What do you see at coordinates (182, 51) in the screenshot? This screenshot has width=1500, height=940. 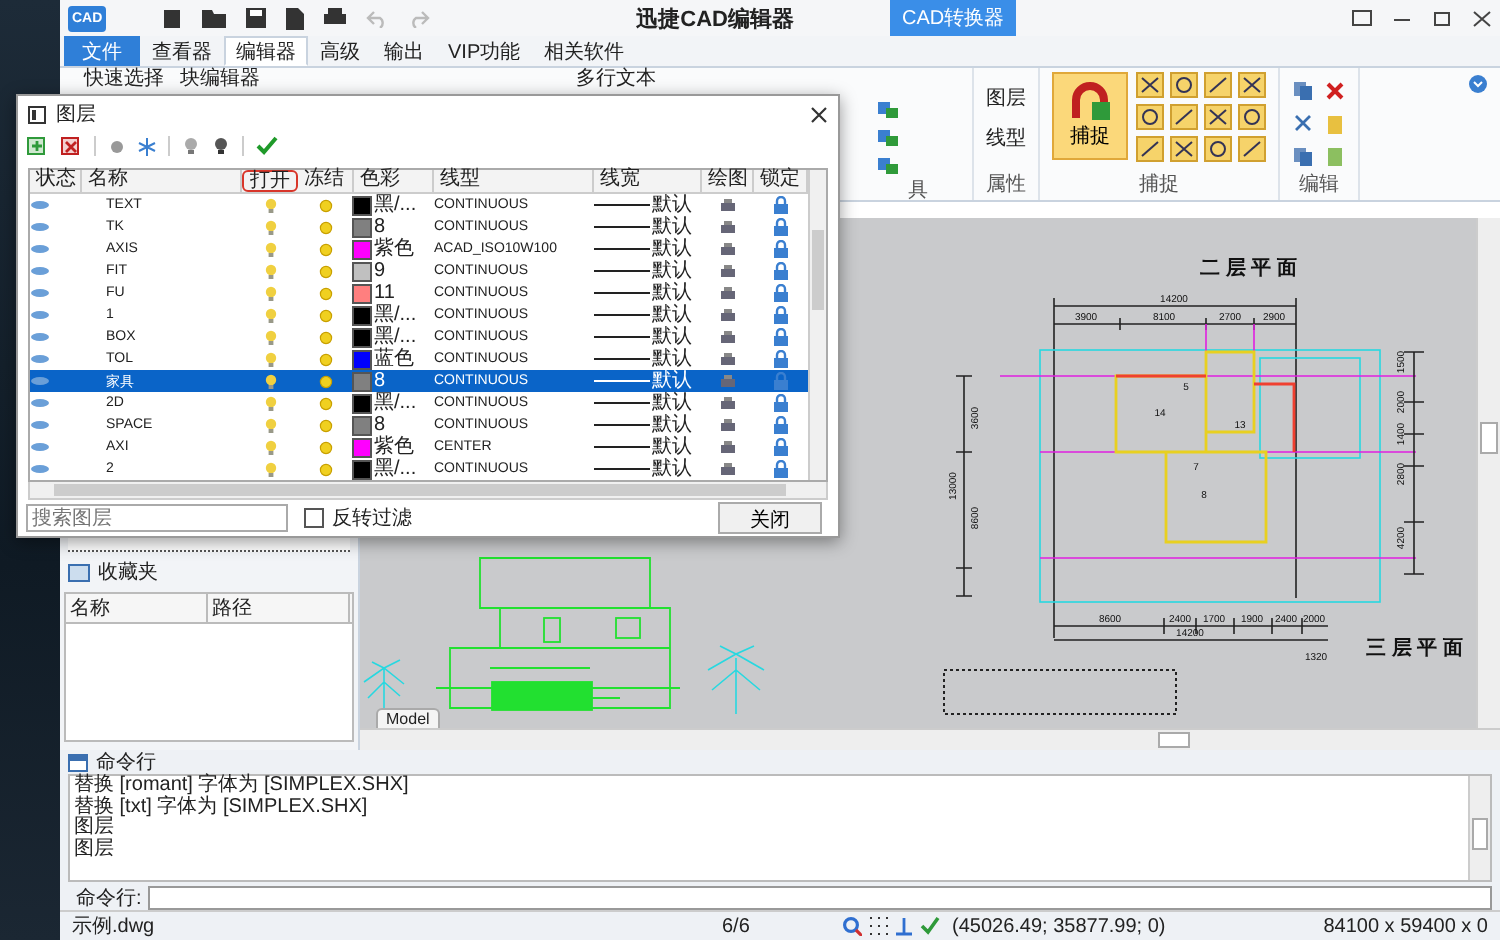 I see `menu-tab: 查看器` at bounding box center [182, 51].